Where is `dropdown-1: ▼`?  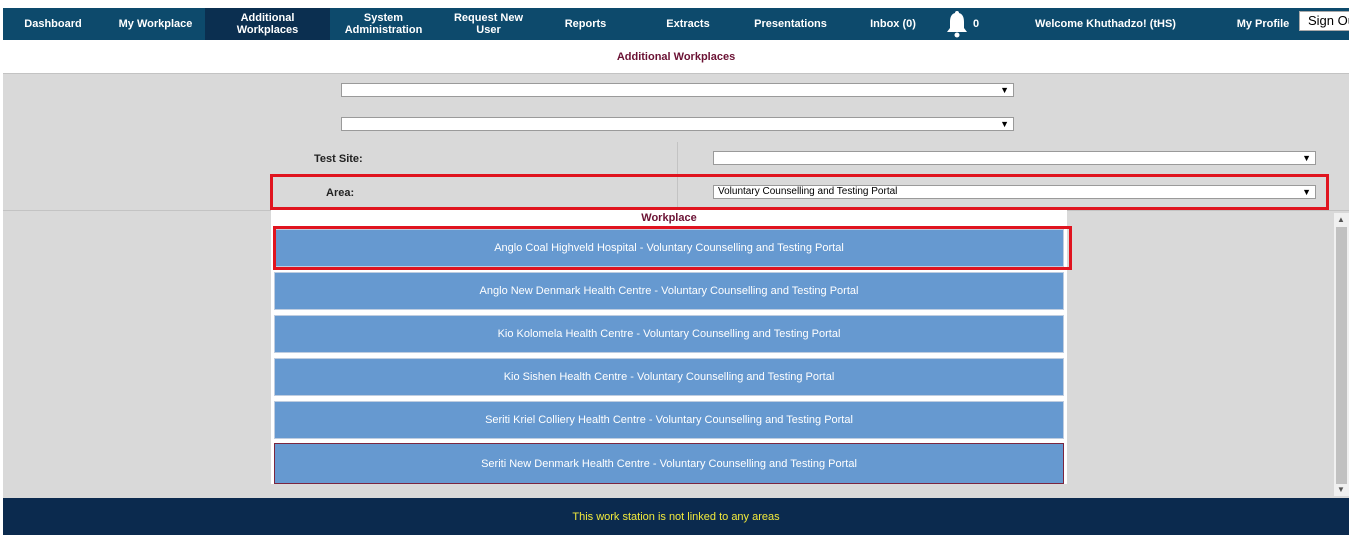 dropdown-1: ▼ is located at coordinates (677, 90).